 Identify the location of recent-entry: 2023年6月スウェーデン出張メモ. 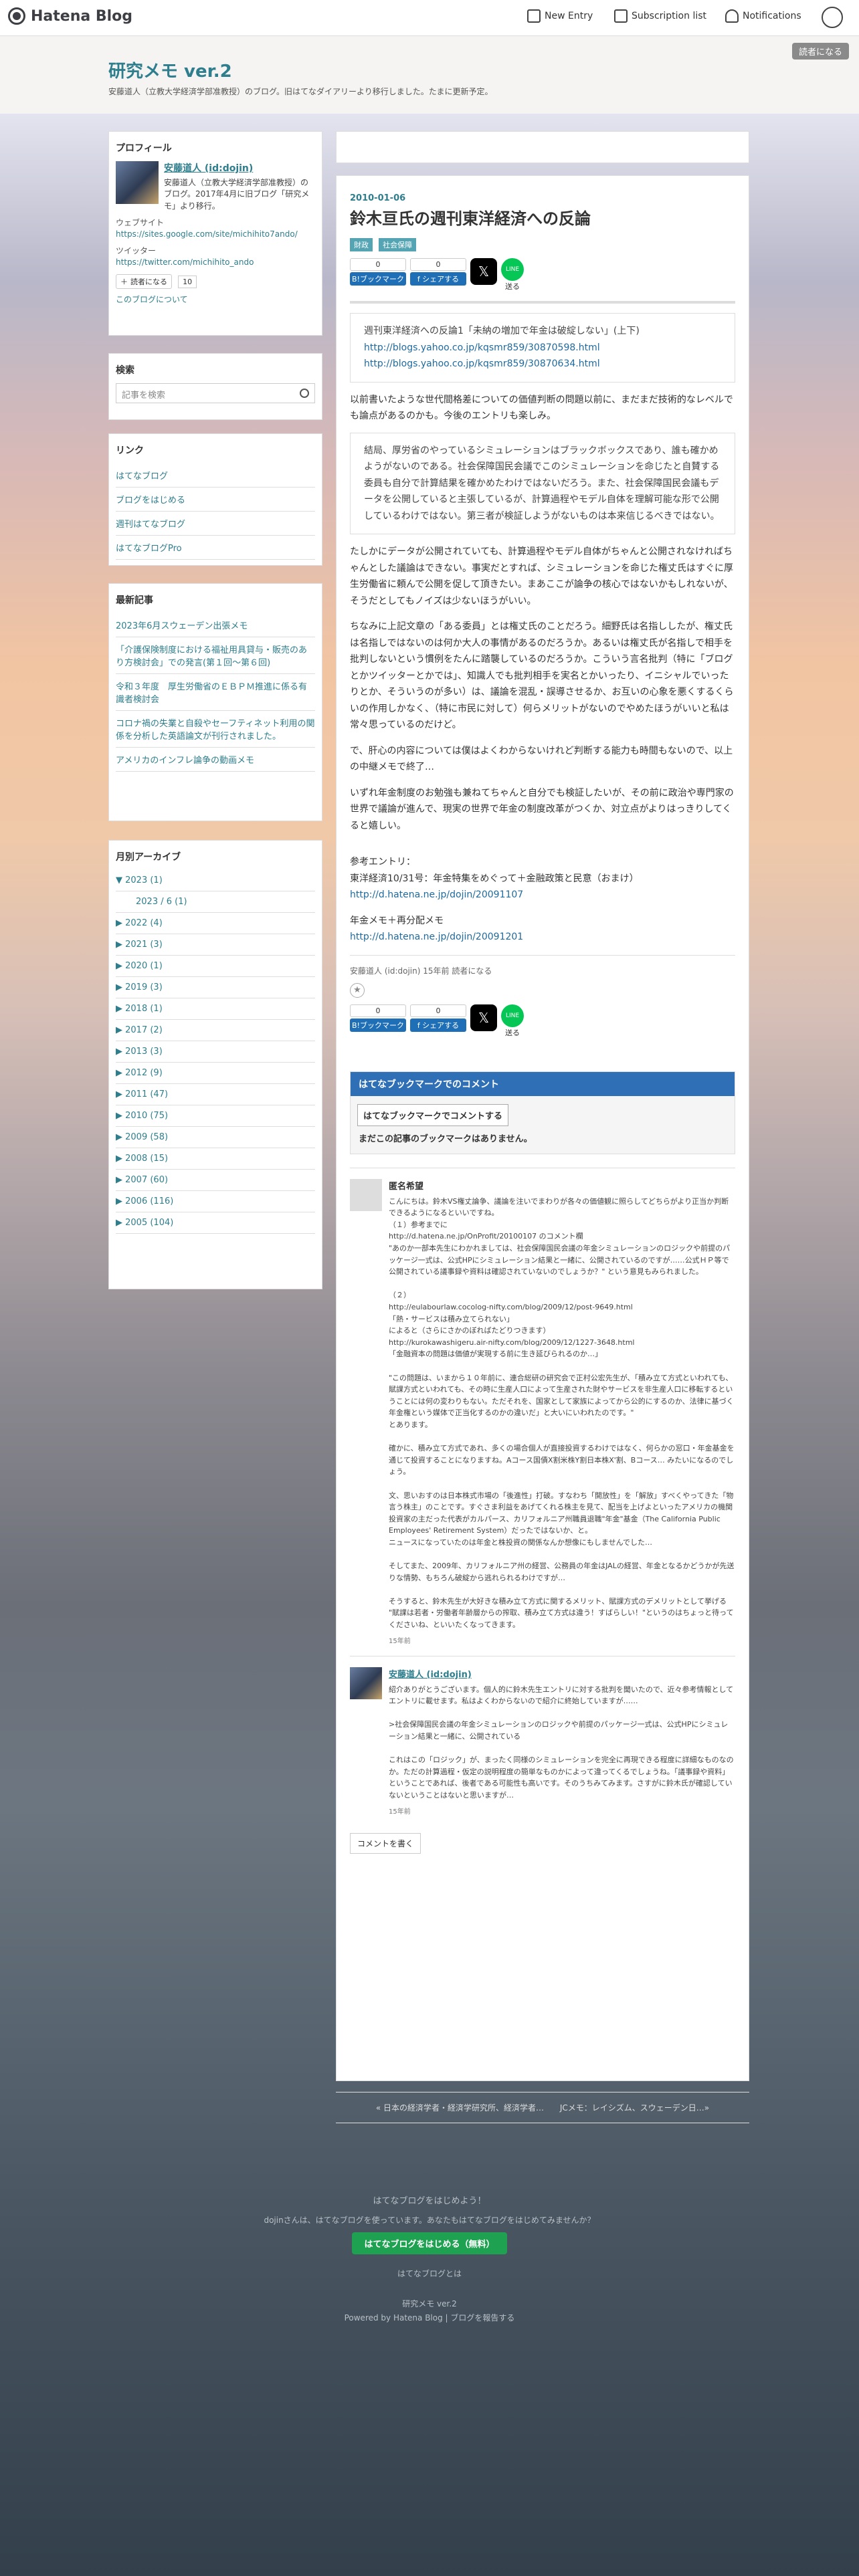
(215, 625).